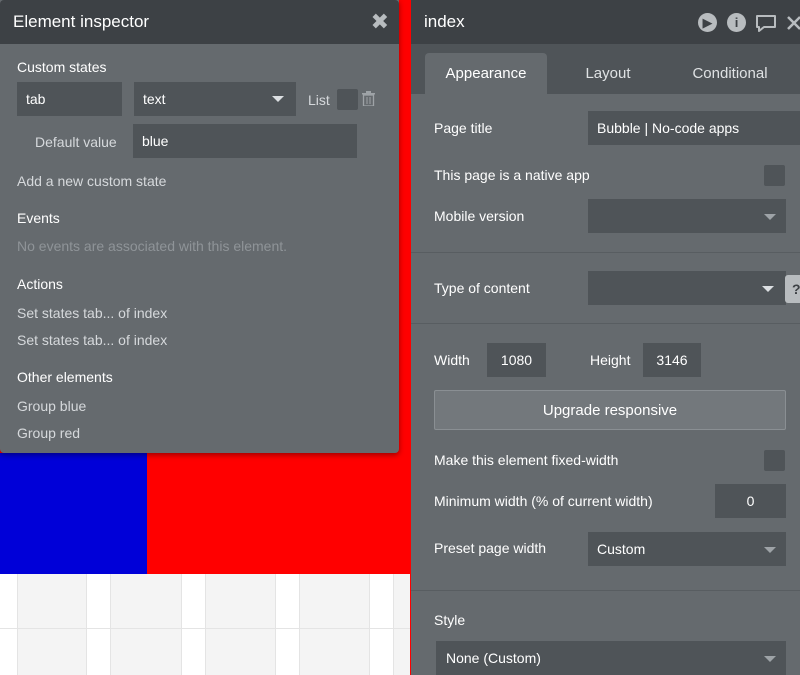 The image size is (800, 675). Describe the element at coordinates (611, 658) in the screenshot. I see `style-dropdown: None (Custom)` at that location.